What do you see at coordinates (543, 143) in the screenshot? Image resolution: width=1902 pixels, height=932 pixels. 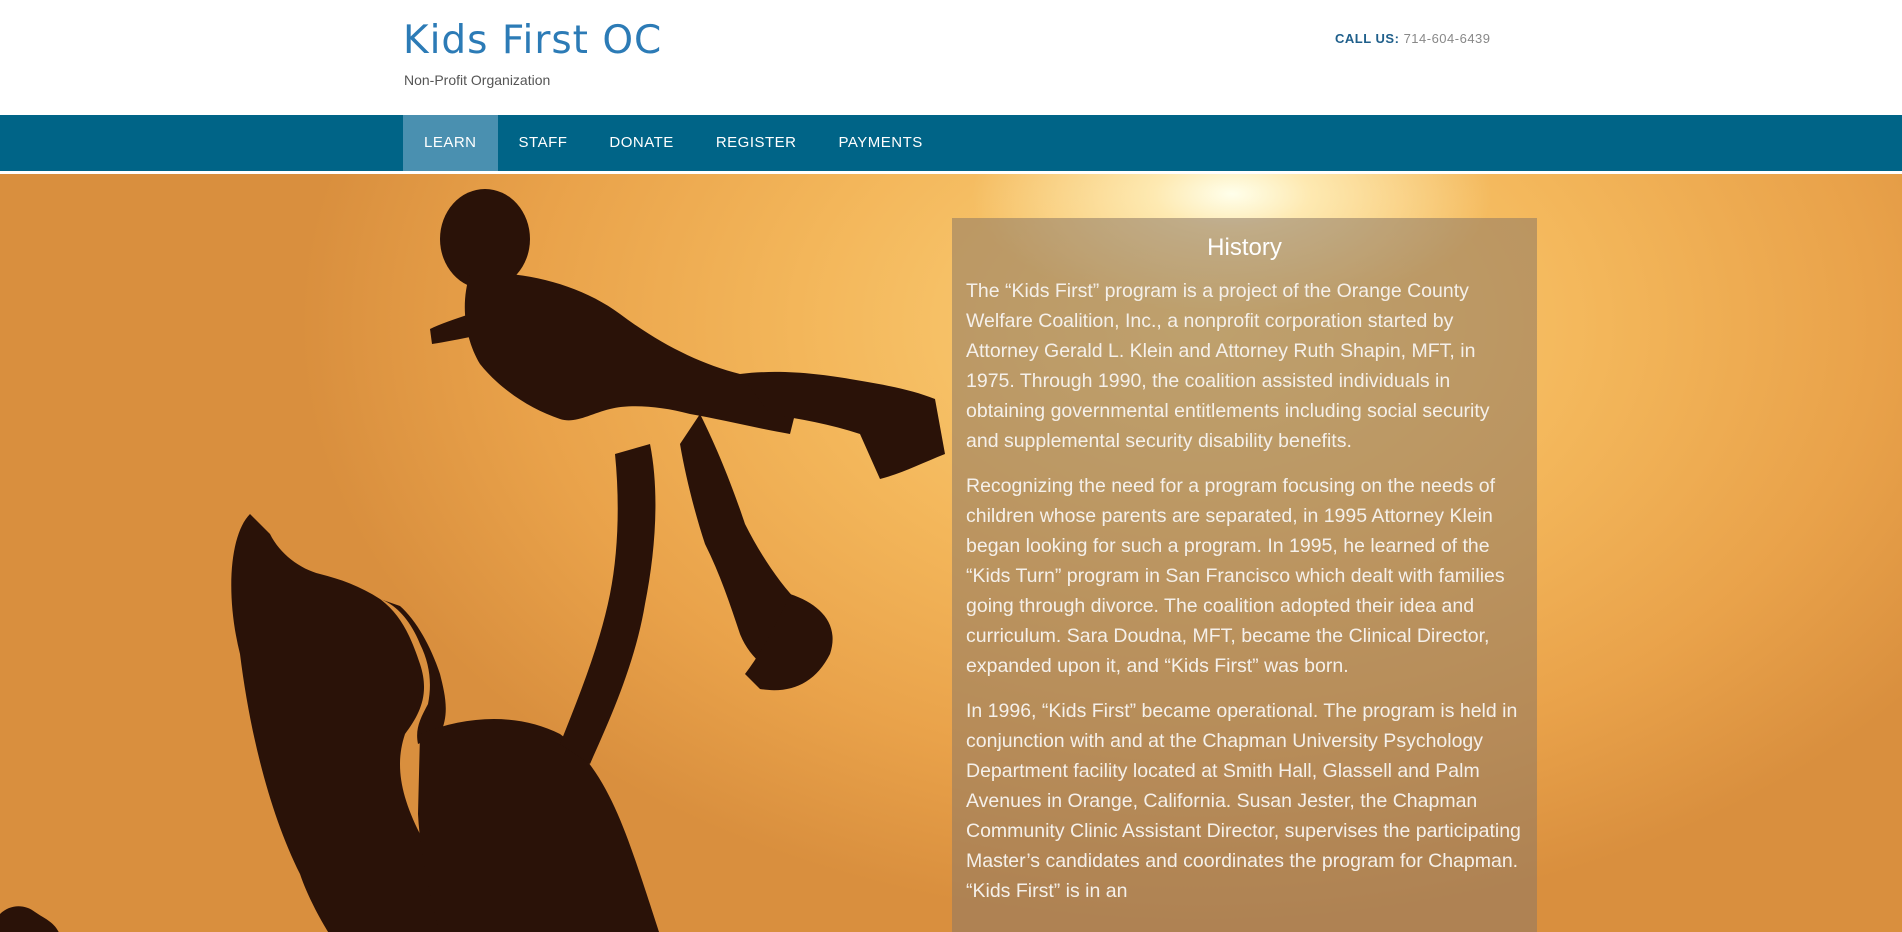 I see `nav-item-staff: STAFF` at bounding box center [543, 143].